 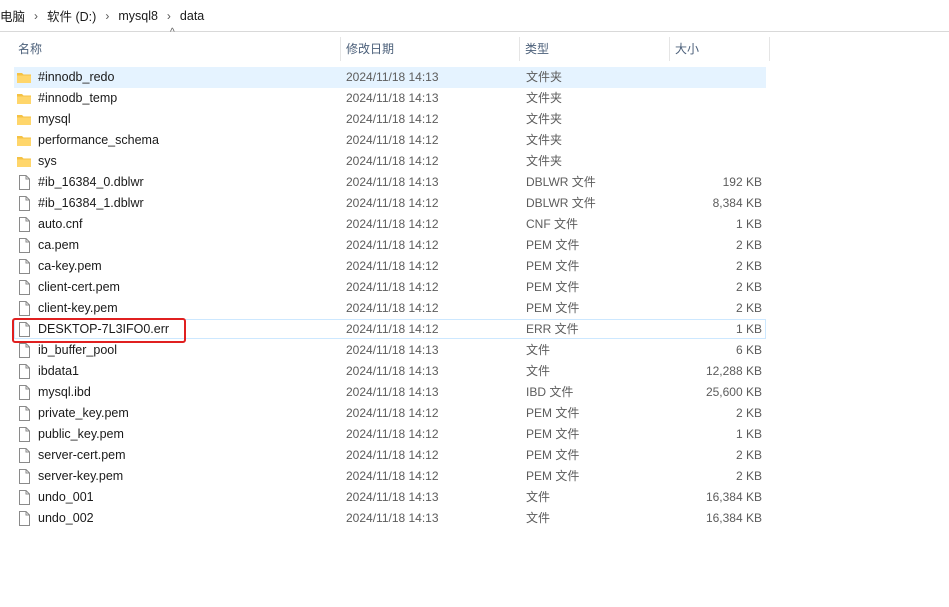 What do you see at coordinates (47, 161) in the screenshot?
I see `file-name: sys` at bounding box center [47, 161].